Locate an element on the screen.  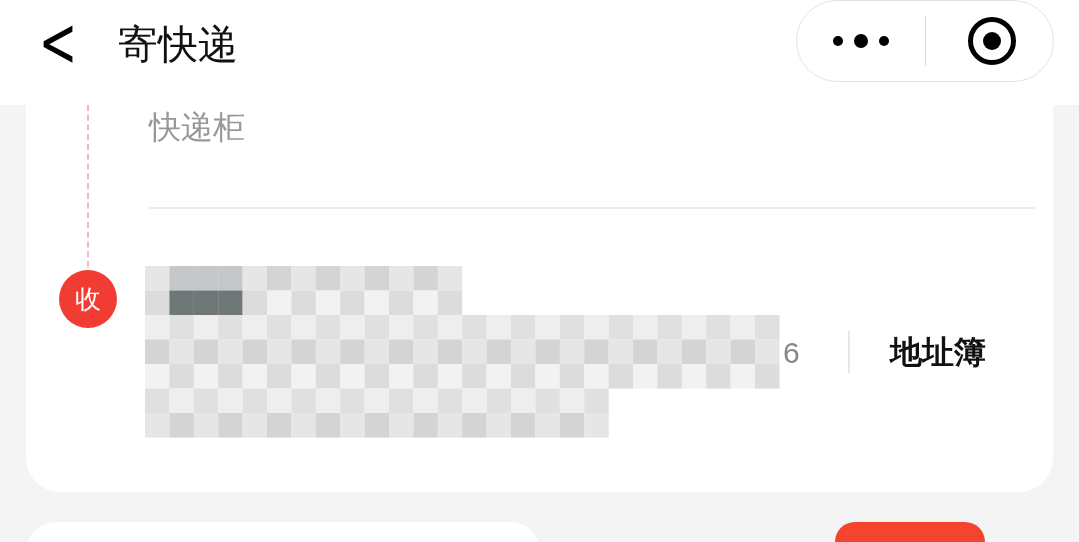
back-button: < is located at coordinates (58, 42).